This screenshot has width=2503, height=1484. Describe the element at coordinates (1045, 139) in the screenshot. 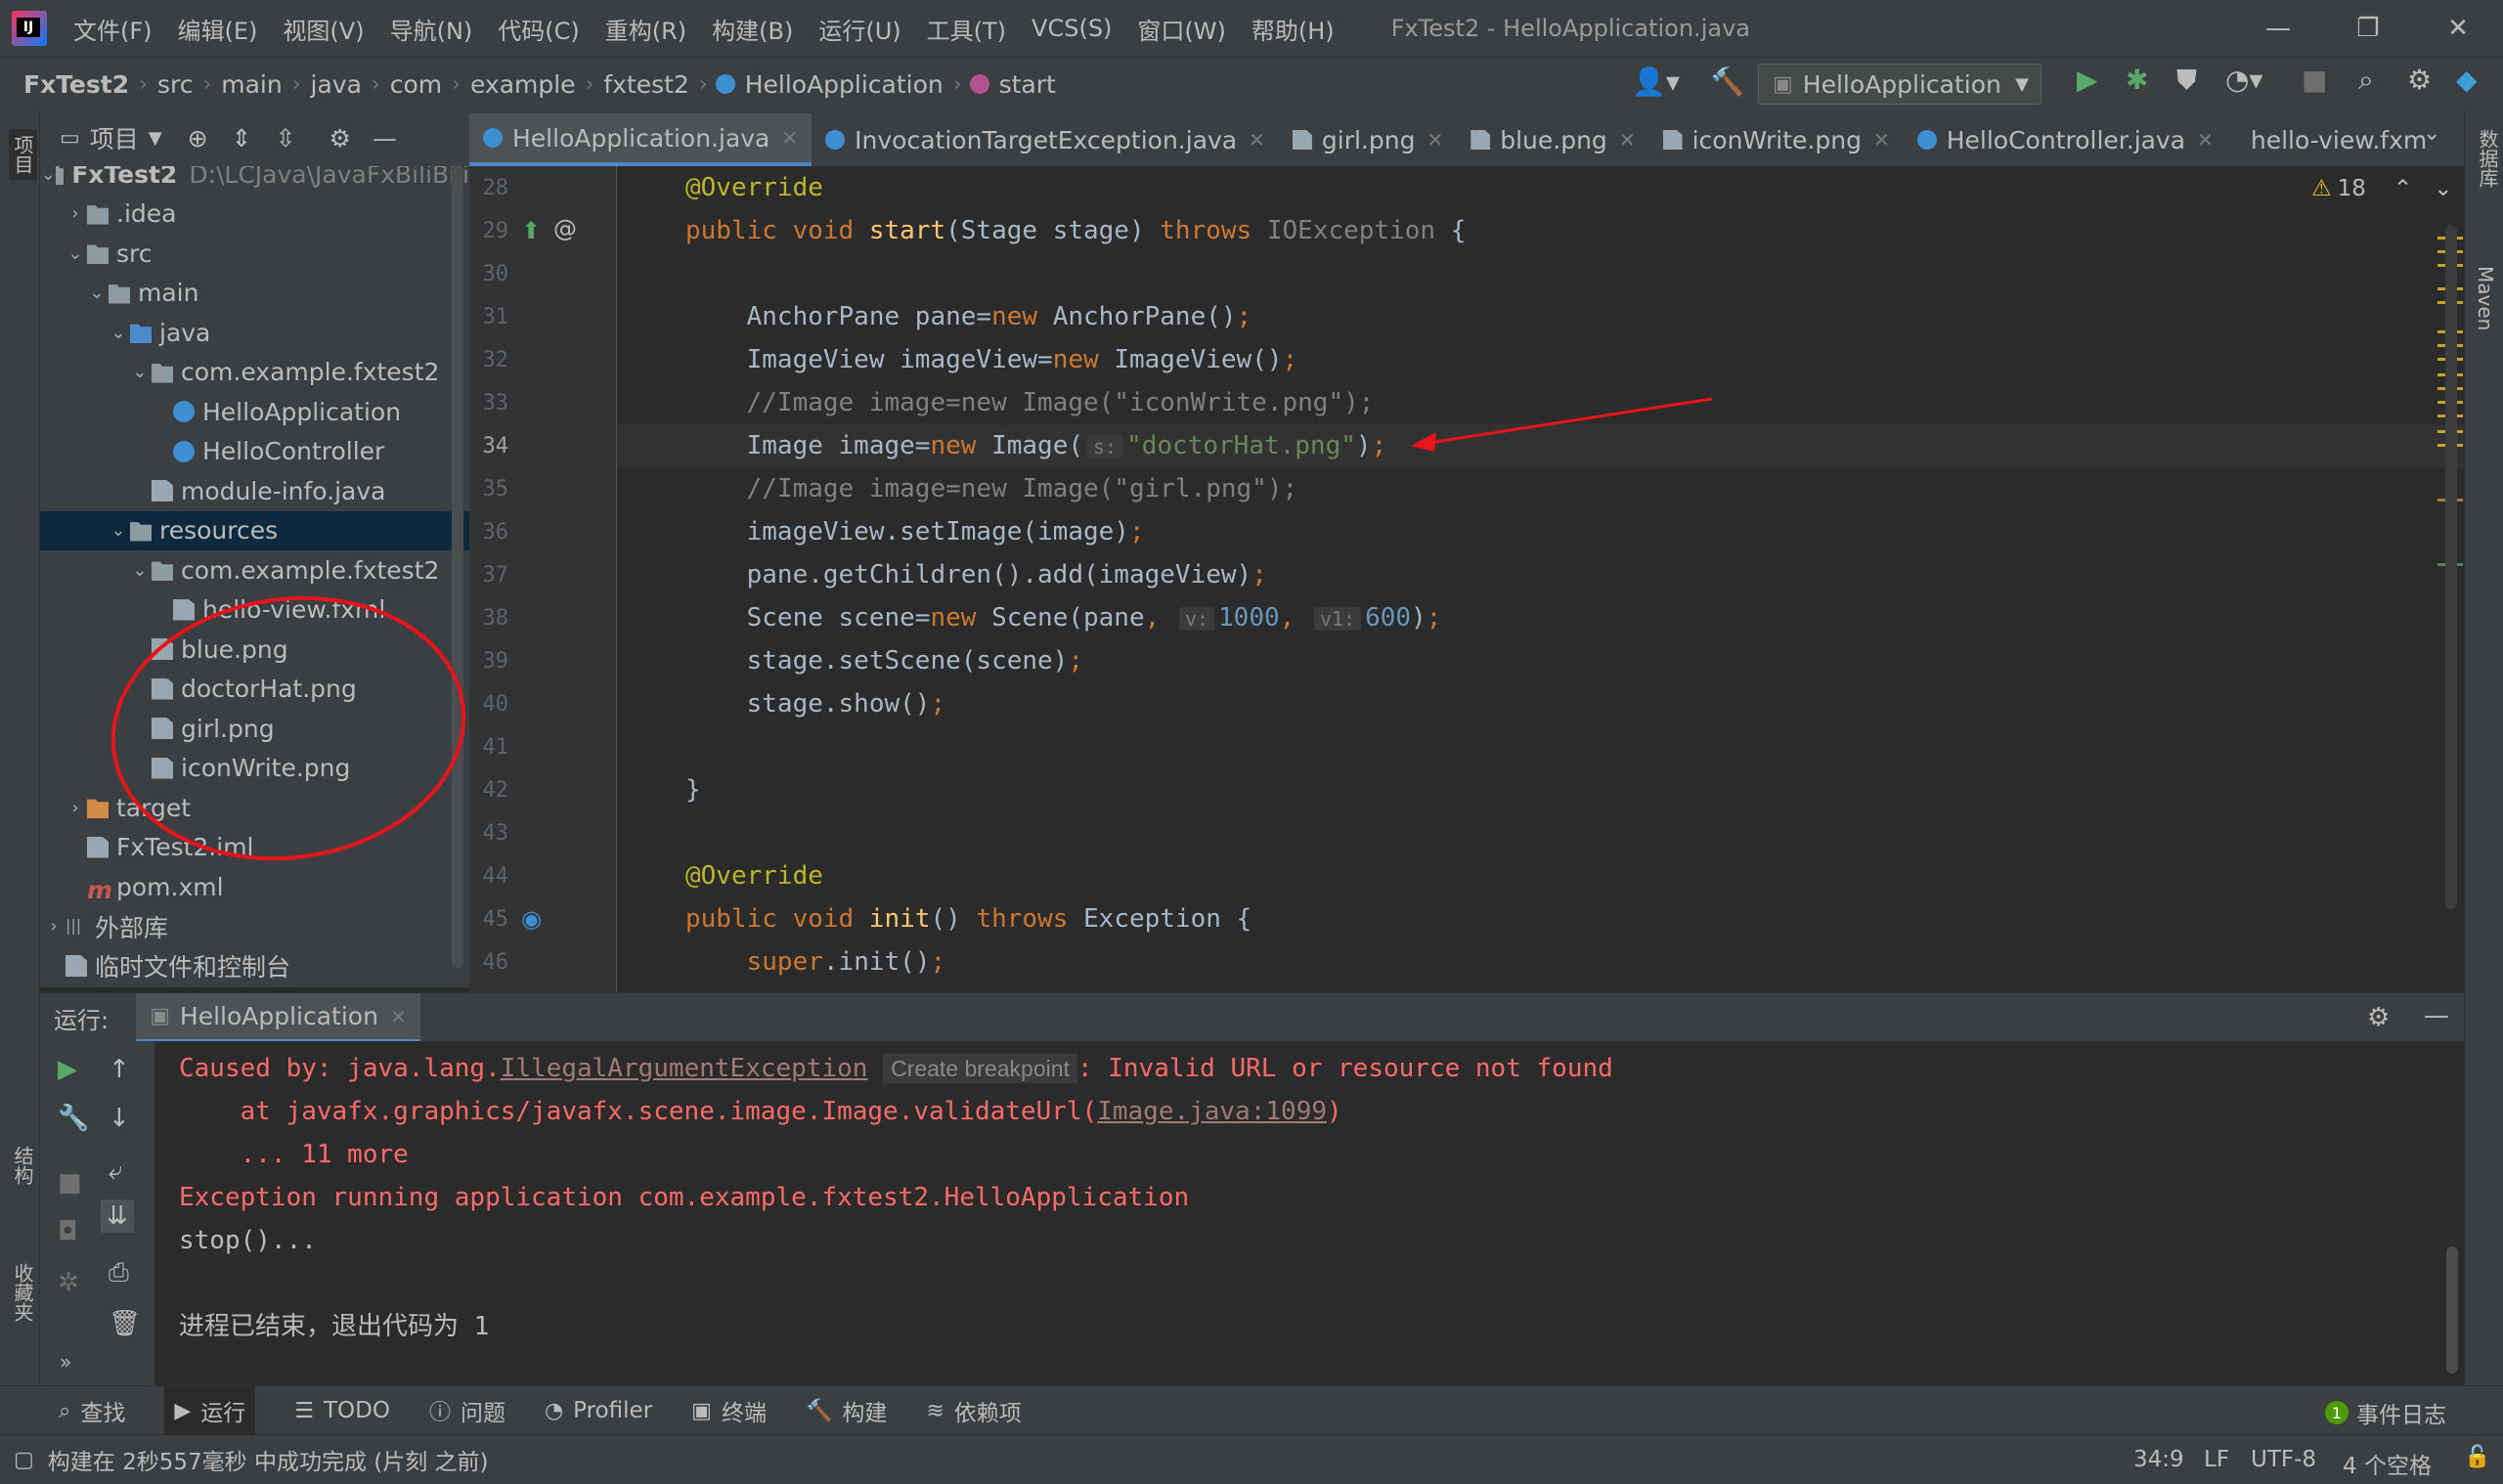

I see `editor-tab: InvocationTargetException.java ✕` at that location.